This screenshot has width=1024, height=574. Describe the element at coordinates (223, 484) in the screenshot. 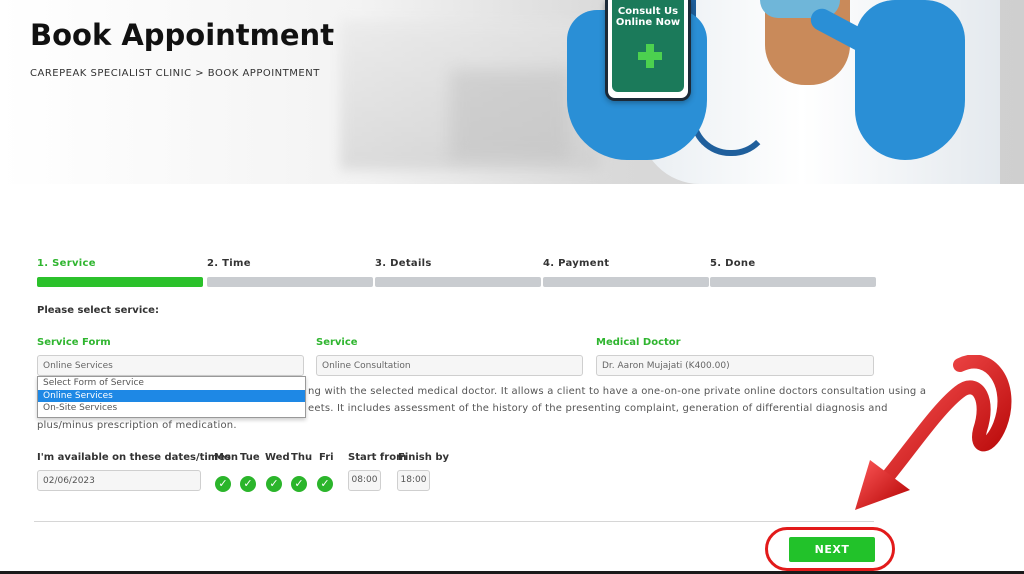

I see `day-mon-check-icon: ✓` at that location.